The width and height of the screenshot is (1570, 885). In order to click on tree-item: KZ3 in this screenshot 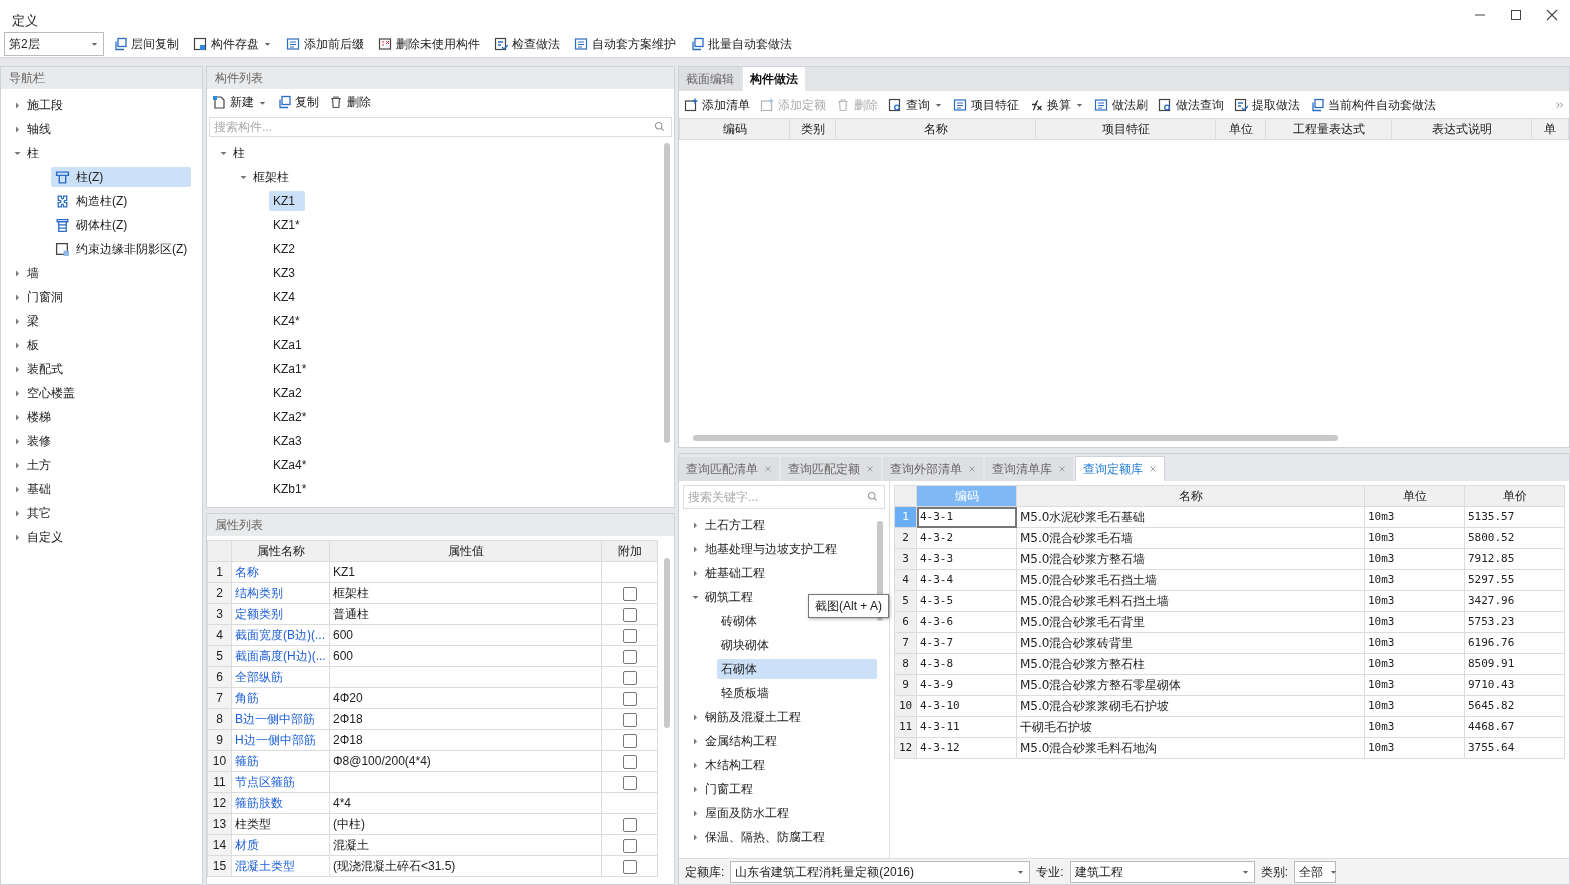, I will do `click(287, 273)`.